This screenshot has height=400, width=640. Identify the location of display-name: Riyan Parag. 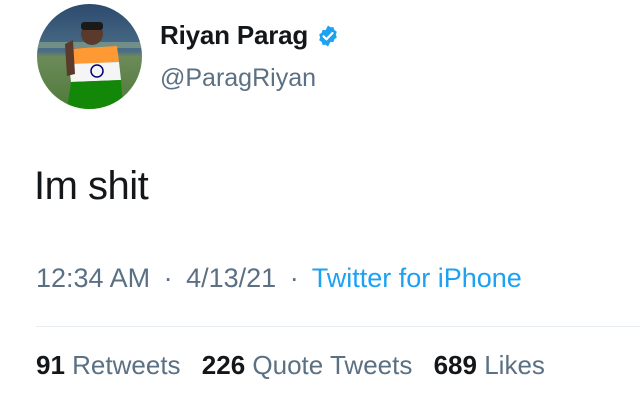
(234, 35).